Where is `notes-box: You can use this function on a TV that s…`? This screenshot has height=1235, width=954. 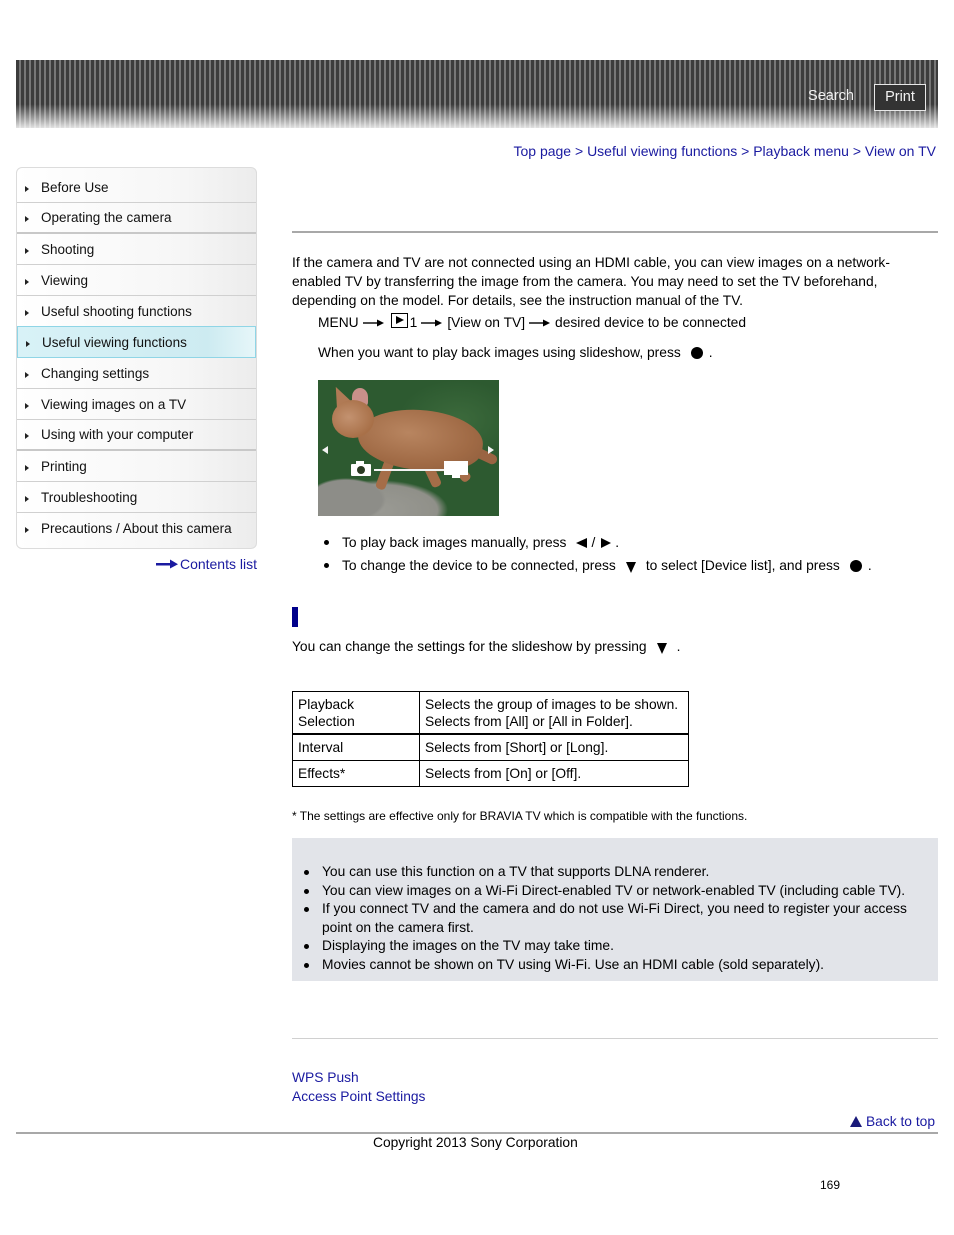 notes-box: You can use this function on a TV that s… is located at coordinates (615, 909).